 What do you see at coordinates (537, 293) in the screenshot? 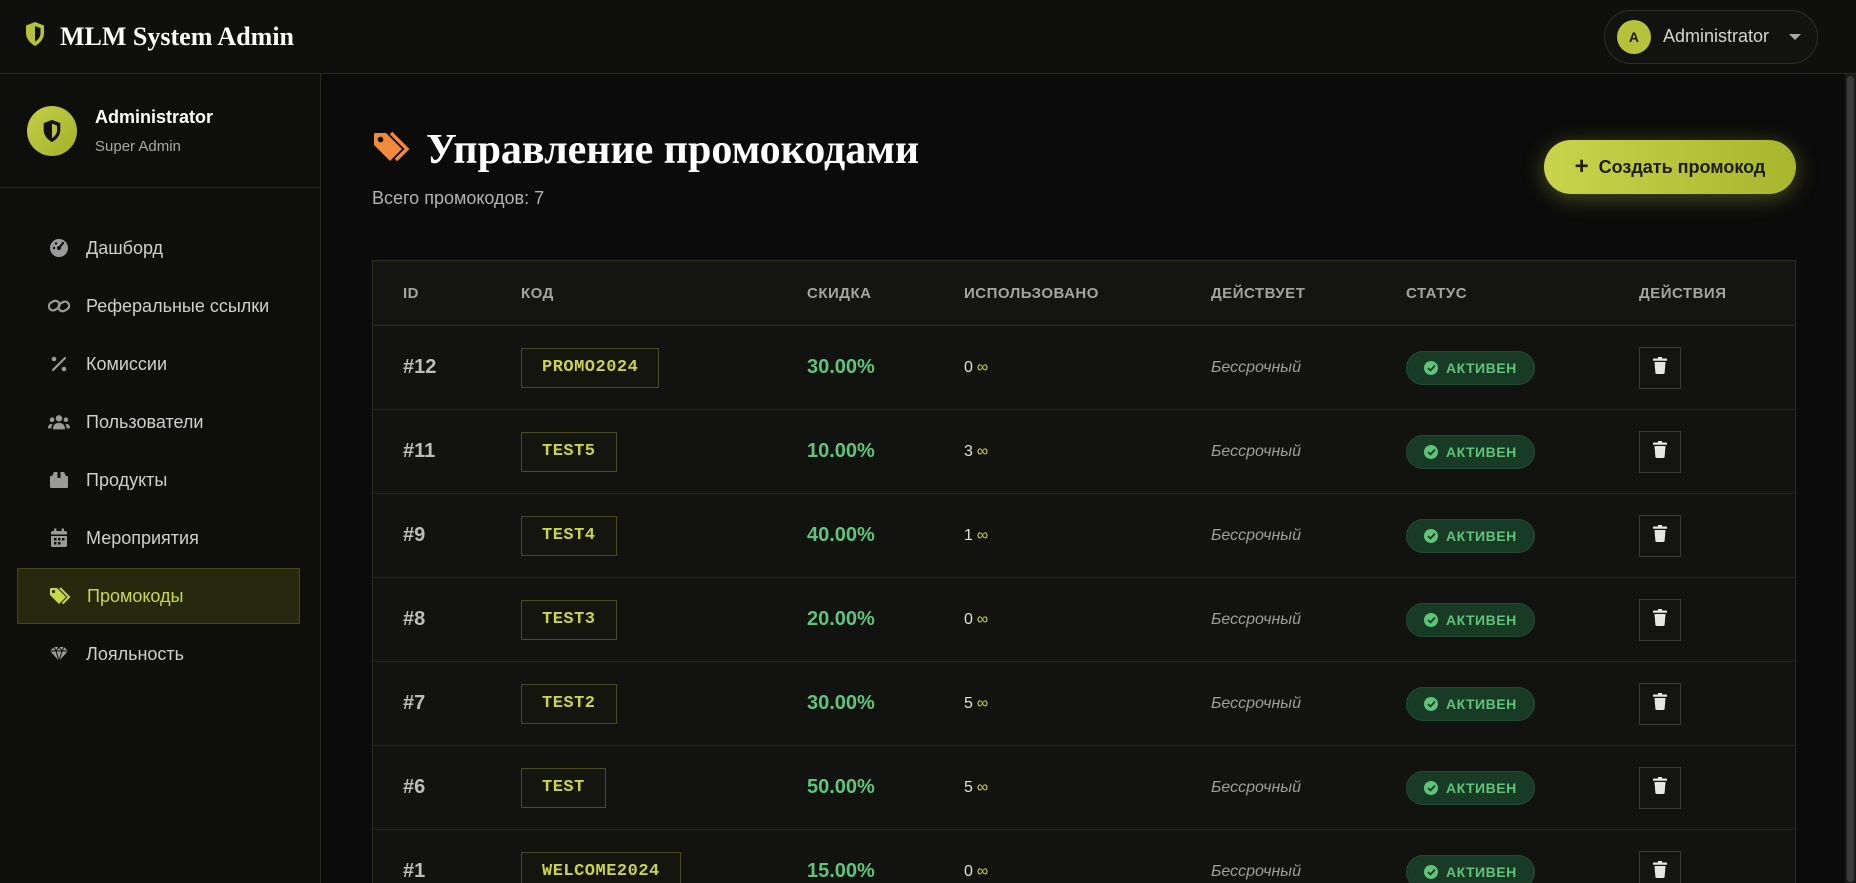
I see `column-header-code: КОД` at bounding box center [537, 293].